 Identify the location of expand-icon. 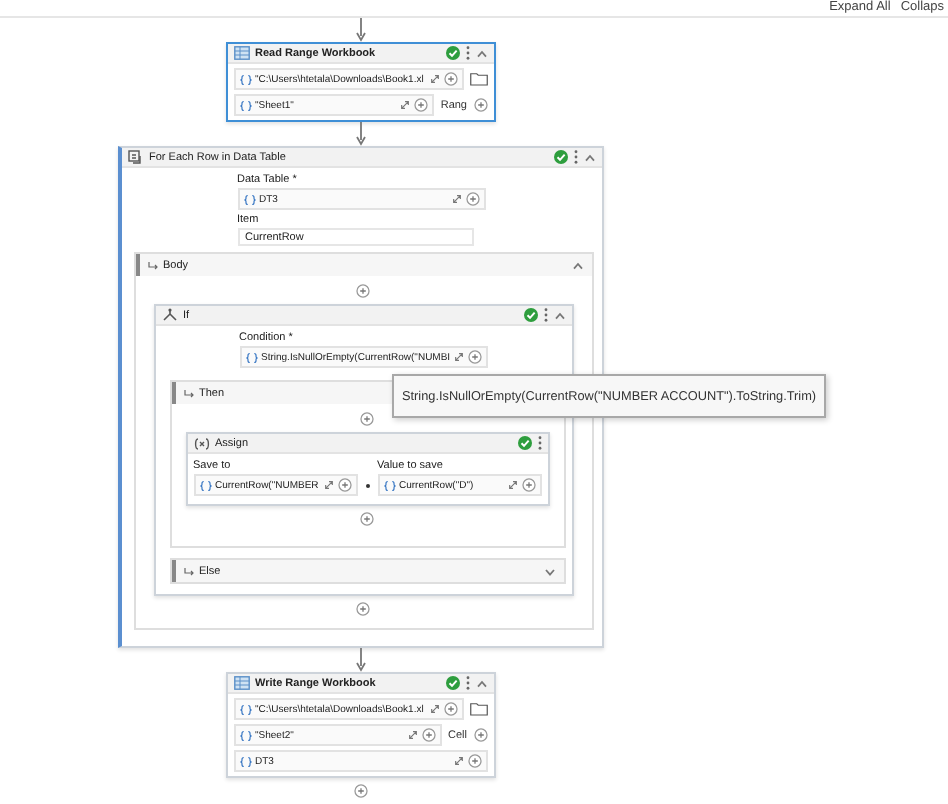
(549, 571).